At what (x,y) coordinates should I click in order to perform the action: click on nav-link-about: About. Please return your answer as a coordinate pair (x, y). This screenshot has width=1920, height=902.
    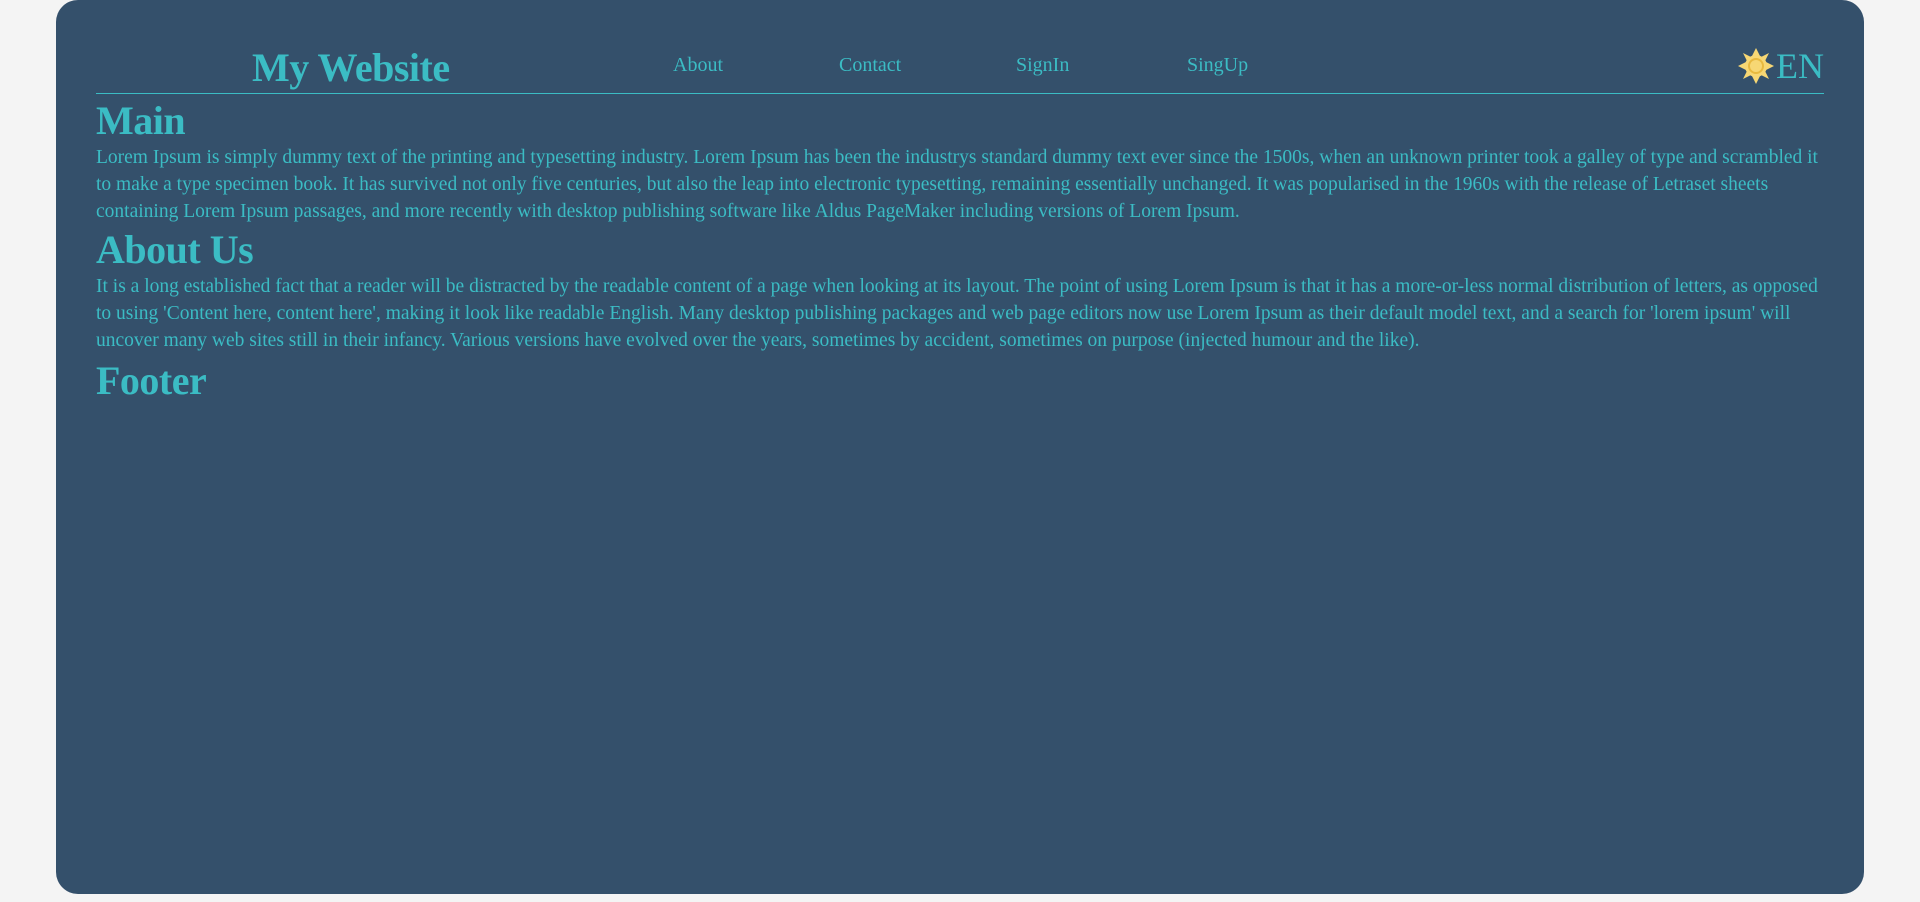
    Looking at the image, I should click on (698, 65).